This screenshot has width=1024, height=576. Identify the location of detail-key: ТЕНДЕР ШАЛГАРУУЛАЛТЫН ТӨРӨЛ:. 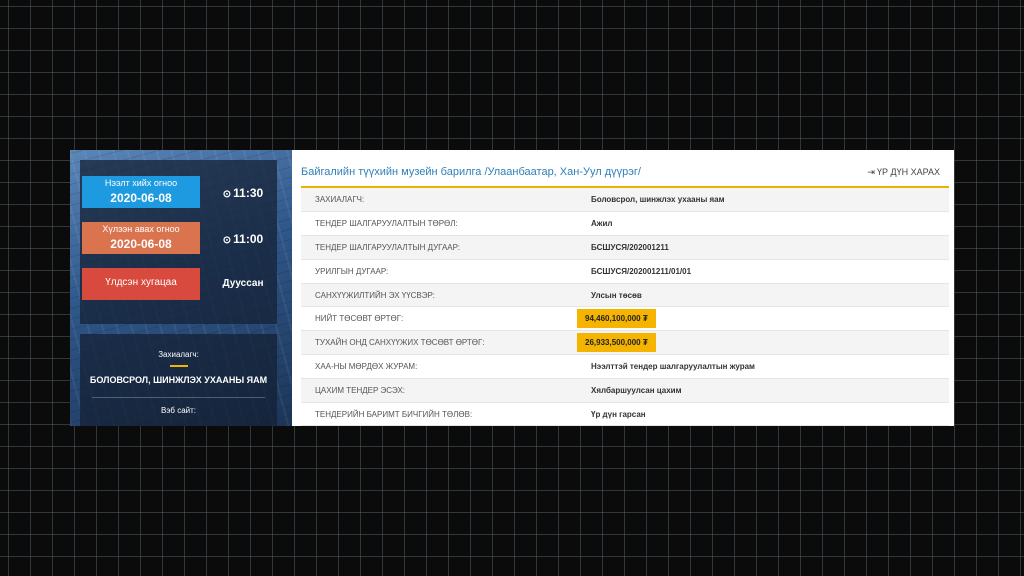
(443, 224).